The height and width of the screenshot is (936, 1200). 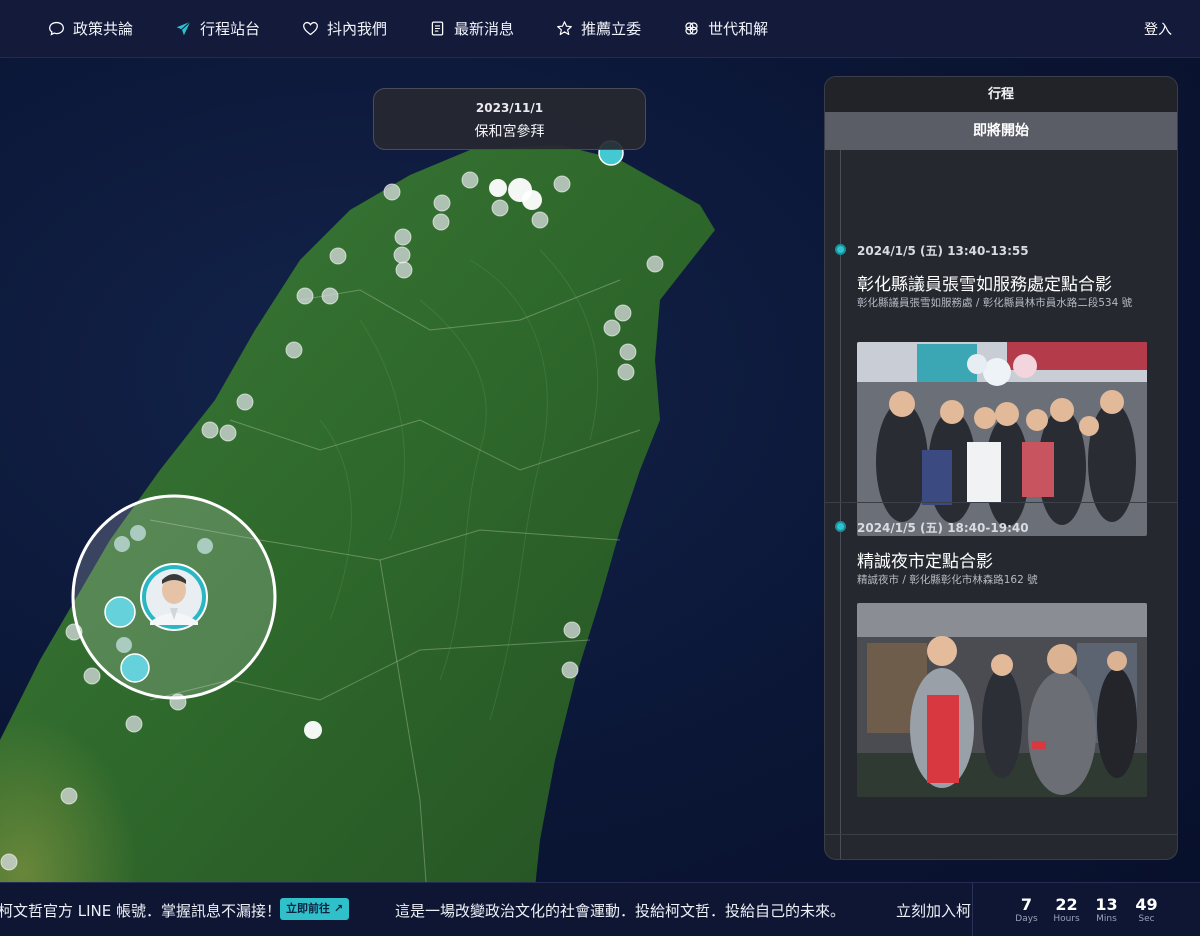 What do you see at coordinates (738, 29) in the screenshot?
I see `nav-item-label: 世代和解` at bounding box center [738, 29].